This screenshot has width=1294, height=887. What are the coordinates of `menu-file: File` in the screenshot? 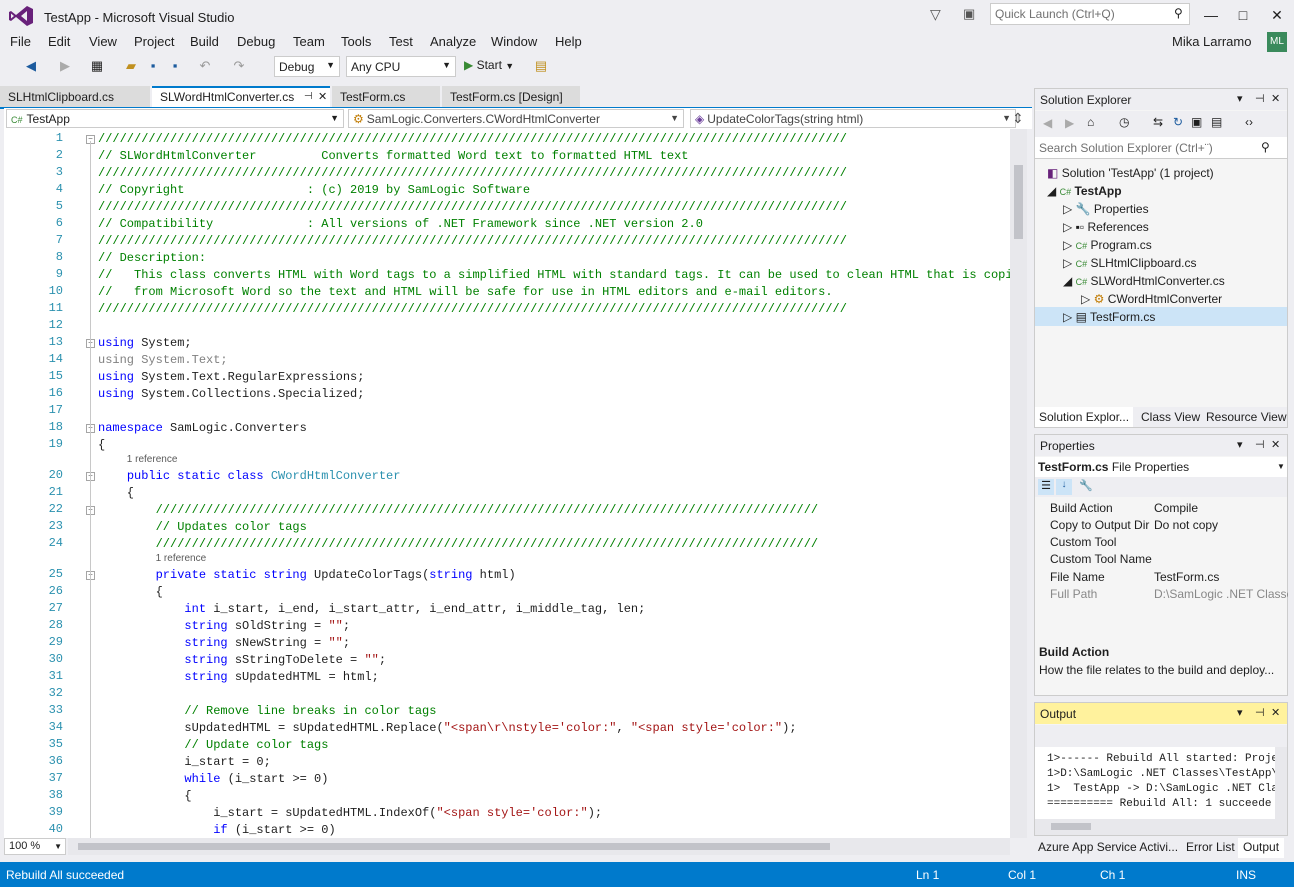 It's located at (20, 41).